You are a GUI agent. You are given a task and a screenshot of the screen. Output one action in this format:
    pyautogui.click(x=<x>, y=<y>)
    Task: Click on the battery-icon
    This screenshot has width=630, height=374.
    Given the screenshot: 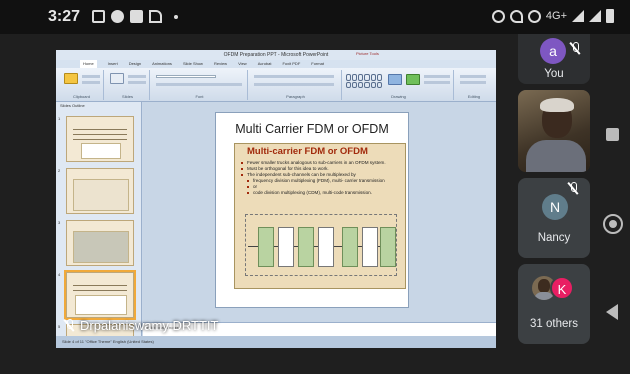 What is the action you would take?
    pyautogui.click(x=610, y=16)
    